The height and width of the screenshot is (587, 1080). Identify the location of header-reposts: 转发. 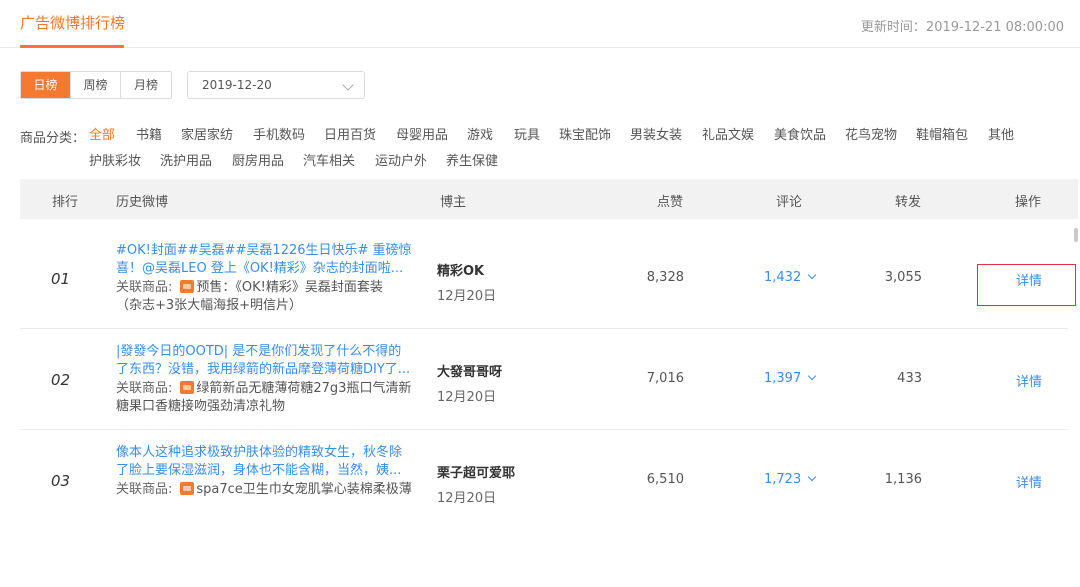
(908, 202).